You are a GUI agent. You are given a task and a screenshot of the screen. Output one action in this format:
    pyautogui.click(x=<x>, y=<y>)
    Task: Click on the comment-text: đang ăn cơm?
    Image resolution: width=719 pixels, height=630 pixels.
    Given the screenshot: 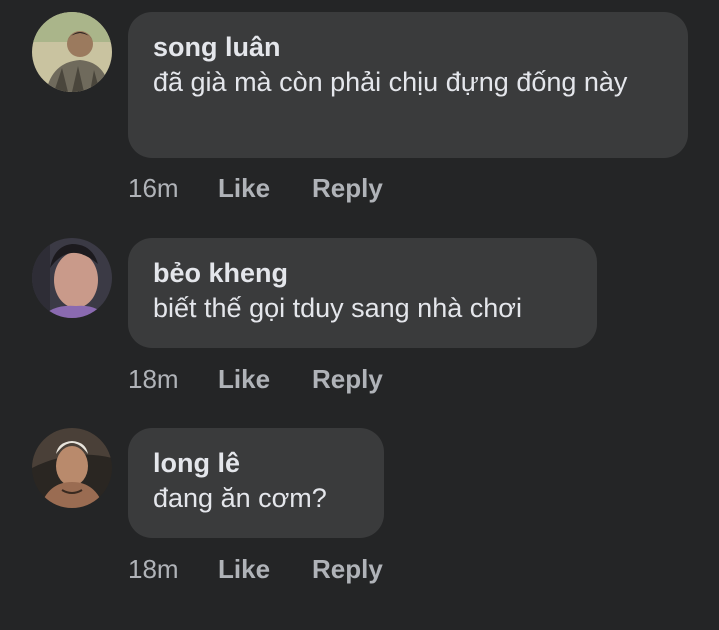 What is the action you would take?
    pyautogui.click(x=240, y=498)
    